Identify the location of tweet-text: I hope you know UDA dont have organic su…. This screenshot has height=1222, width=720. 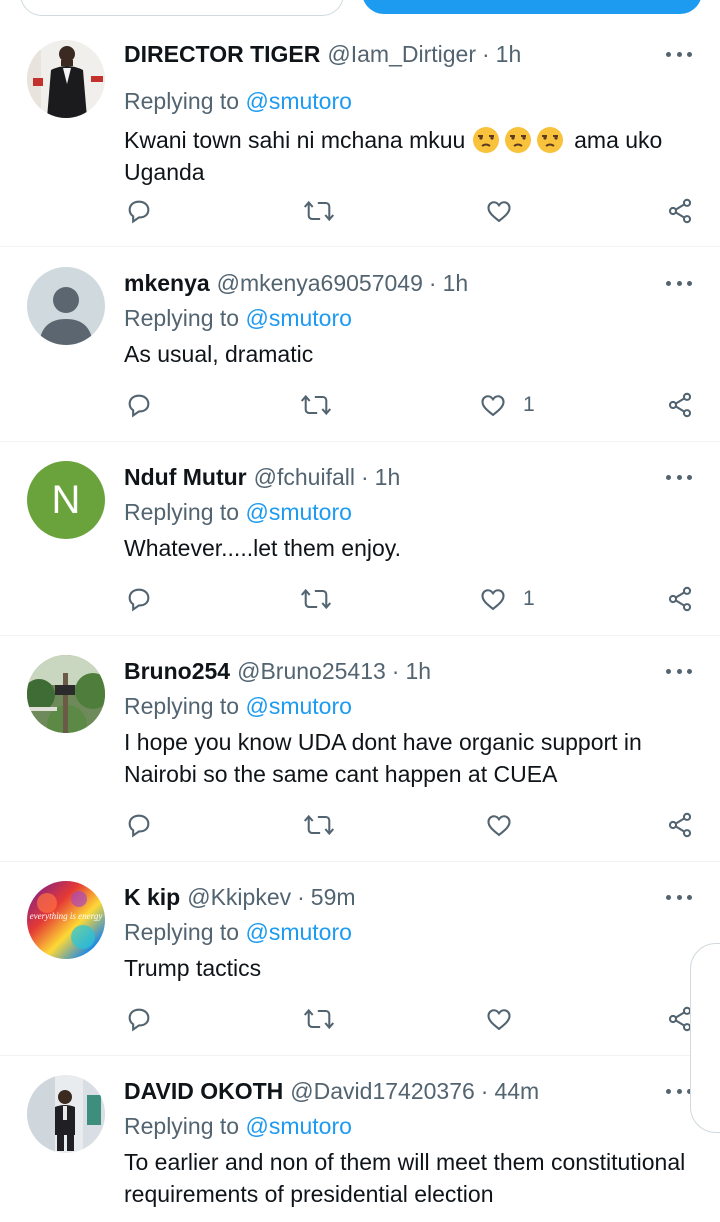
(383, 758).